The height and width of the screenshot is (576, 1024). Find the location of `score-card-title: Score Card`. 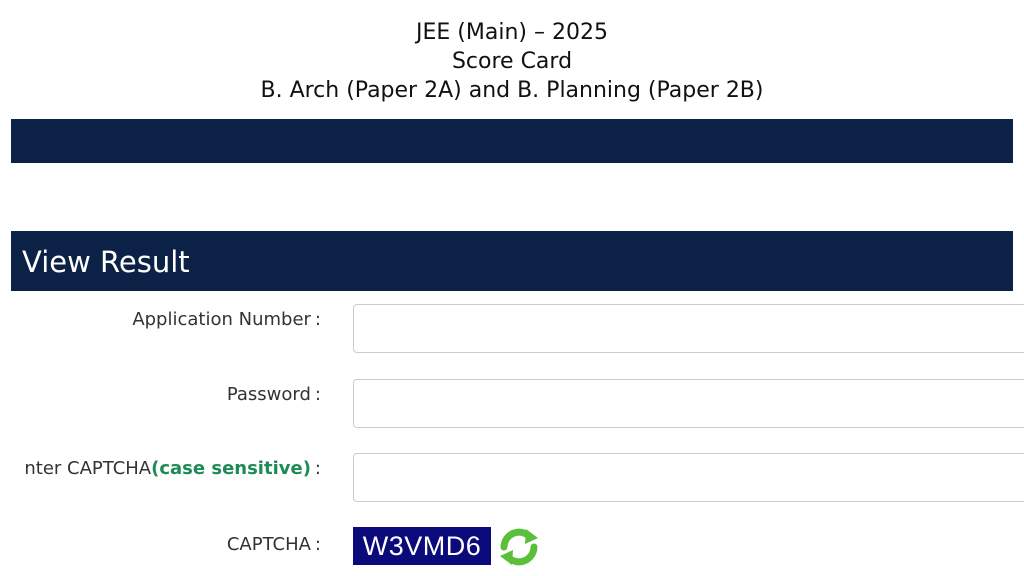

score-card-title: Score Card is located at coordinates (512, 61).